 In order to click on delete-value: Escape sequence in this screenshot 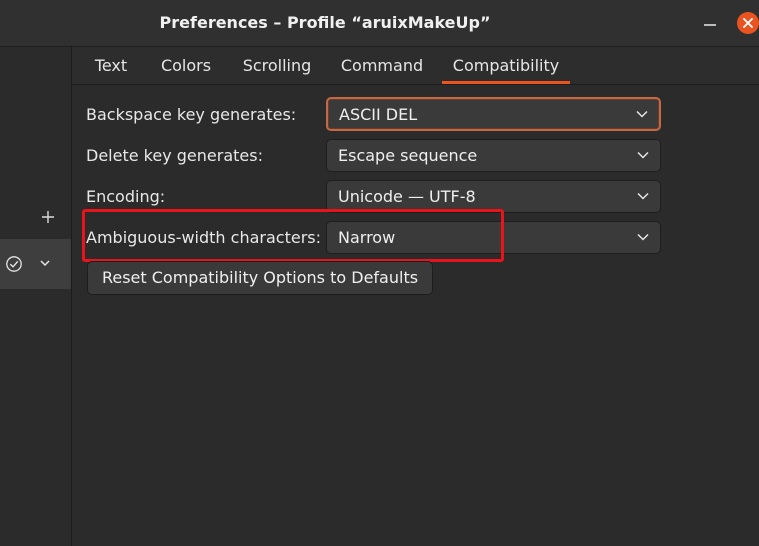, I will do `click(408, 155)`.